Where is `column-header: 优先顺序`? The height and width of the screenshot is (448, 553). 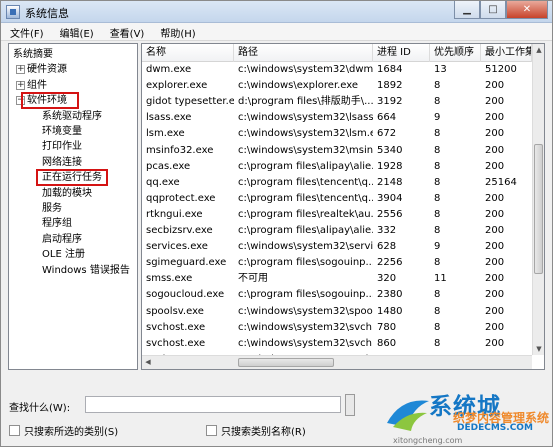
column-header: 优先顺序 is located at coordinates (455, 53).